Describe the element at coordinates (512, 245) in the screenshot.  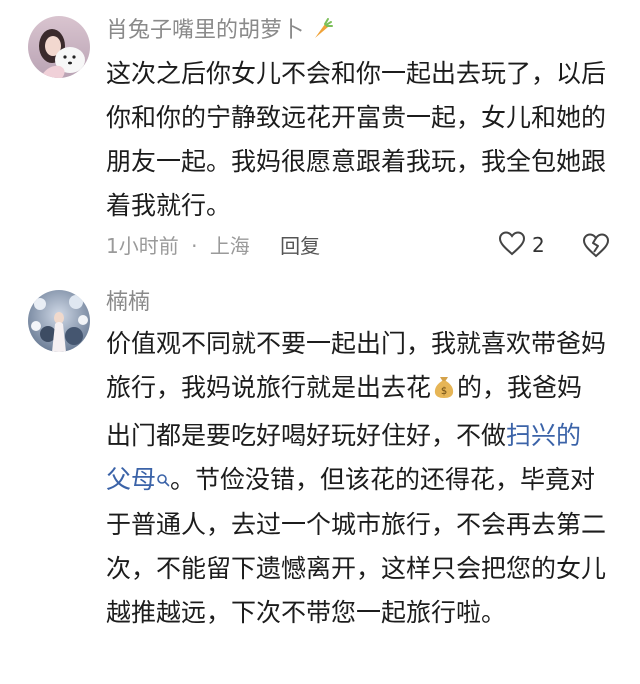
I see `heart-icon` at that location.